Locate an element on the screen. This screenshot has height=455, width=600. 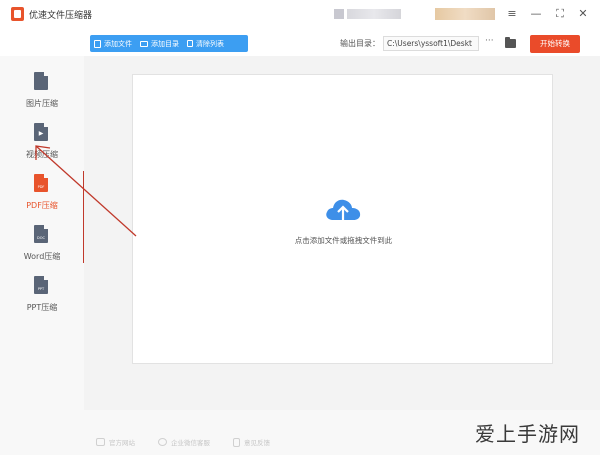
add-file-label: 添加文件 is located at coordinates (118, 43).